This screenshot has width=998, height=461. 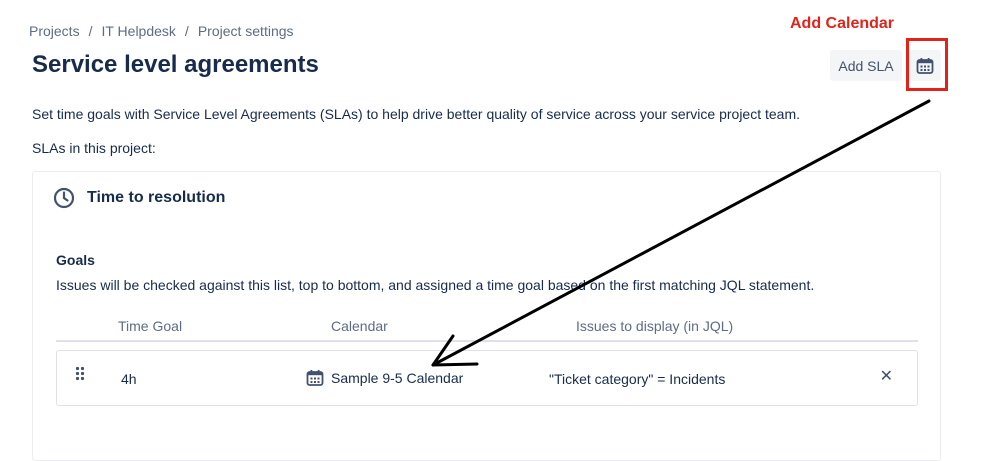 I want to click on breadcrumb-projects: Projects, so click(x=54, y=31).